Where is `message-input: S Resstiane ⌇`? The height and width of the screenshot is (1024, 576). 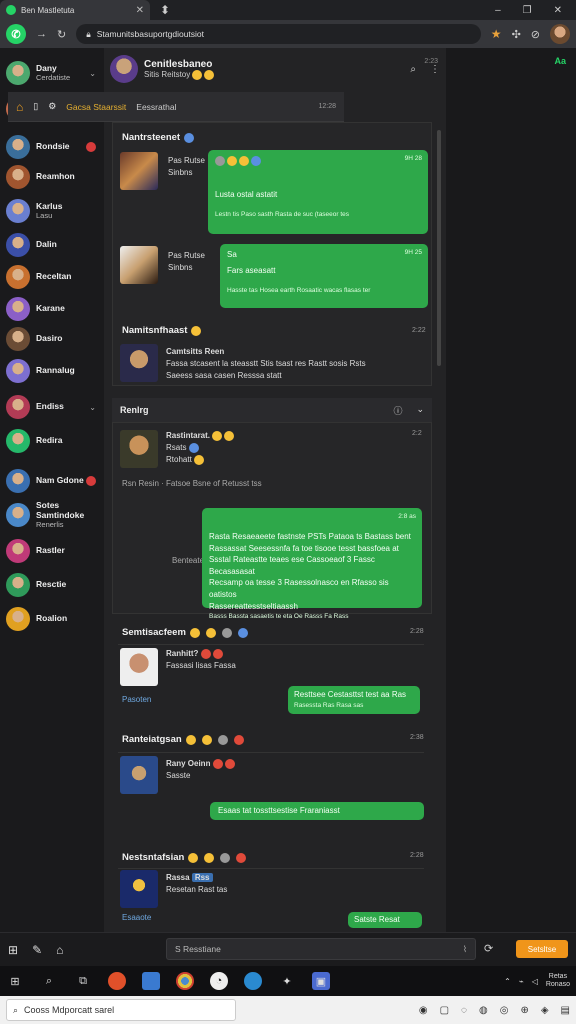
message-input: S Resstiane ⌇ is located at coordinates (321, 949).